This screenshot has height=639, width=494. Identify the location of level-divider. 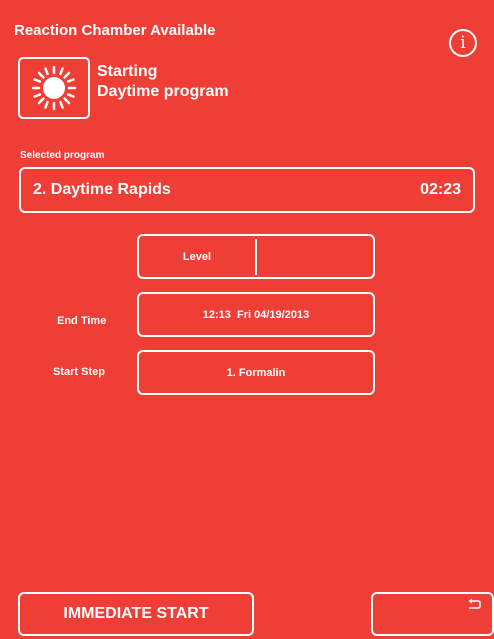
(256, 256).